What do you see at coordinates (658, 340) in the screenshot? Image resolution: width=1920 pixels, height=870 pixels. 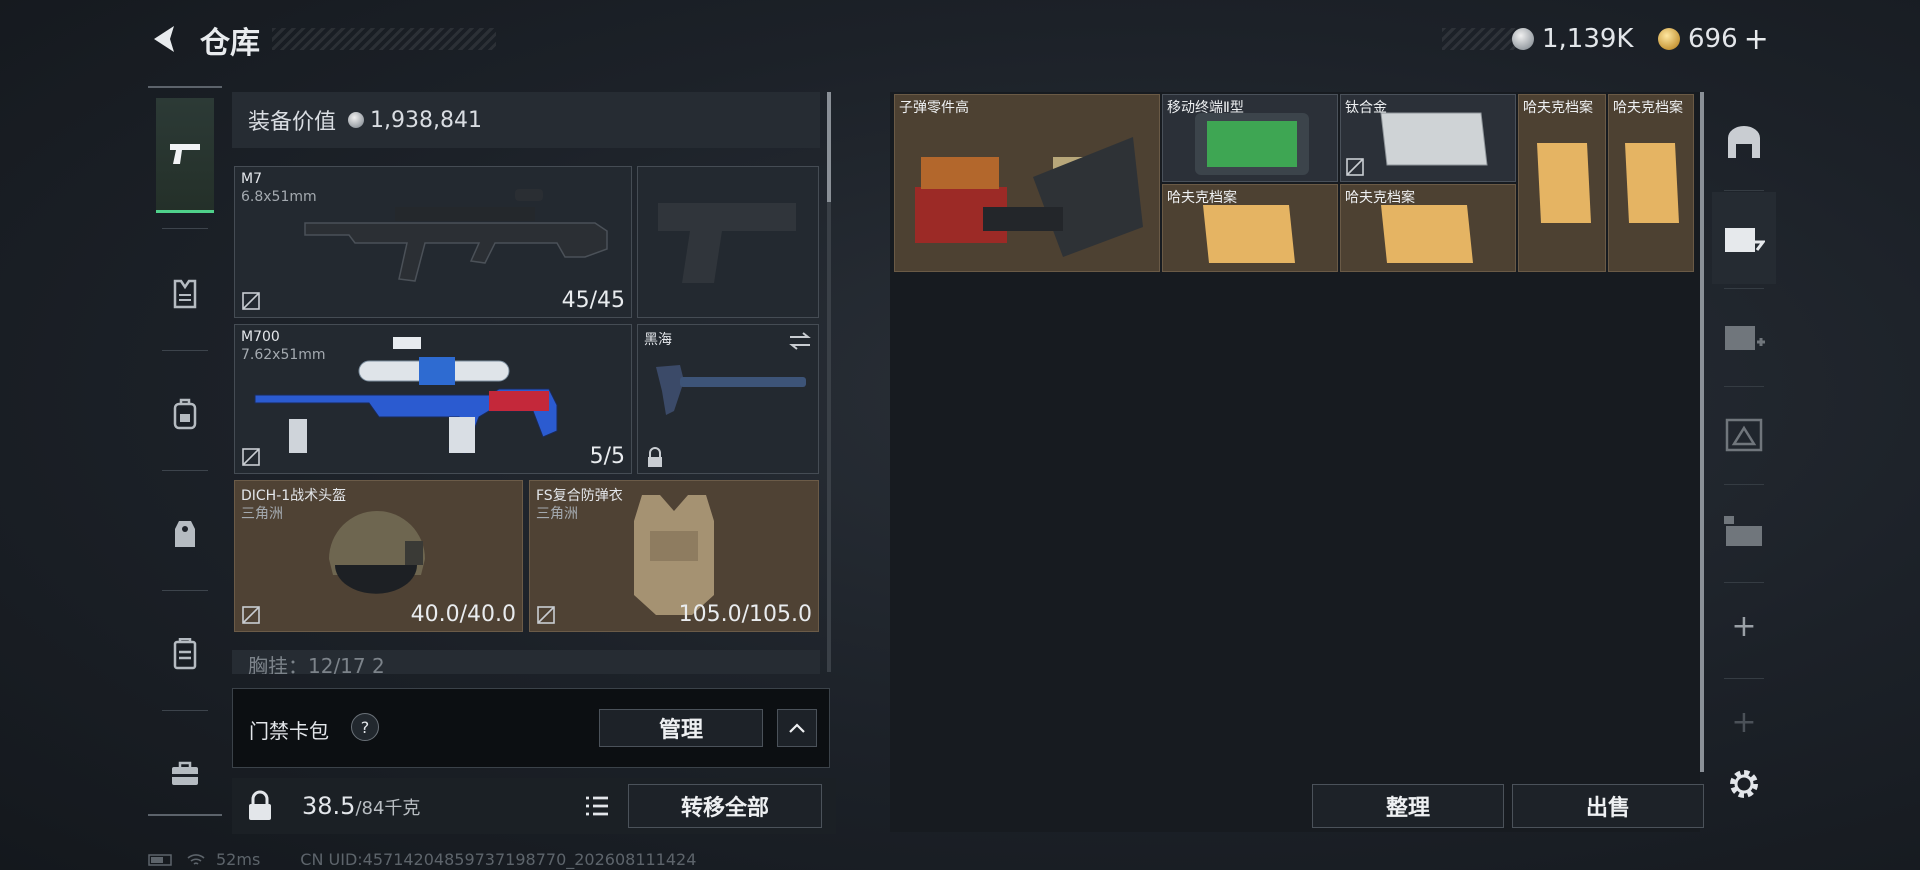 I see `slot-item-name: 黑海` at bounding box center [658, 340].